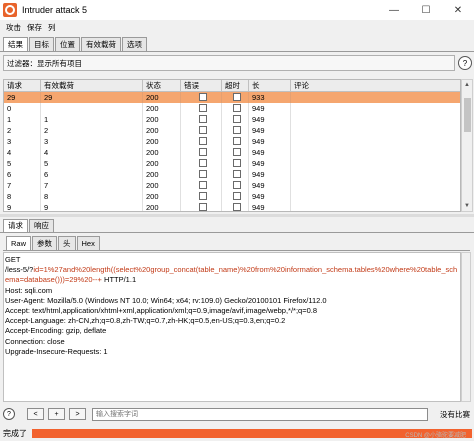  What do you see at coordinates (119, 280) in the screenshot?
I see `request-protocol: HTTP/1.1` at bounding box center [119, 280].